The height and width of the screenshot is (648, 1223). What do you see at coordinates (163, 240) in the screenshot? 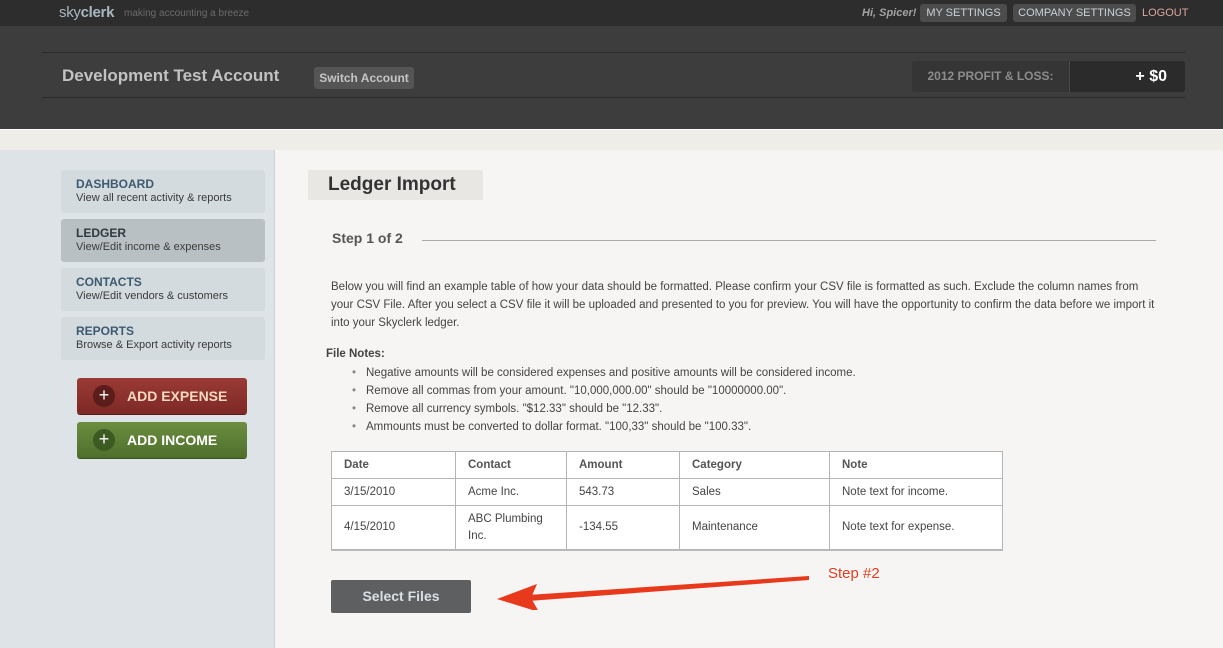
I see `sidebar-item-ledger: LEDGER View/Edit income & expenses` at bounding box center [163, 240].